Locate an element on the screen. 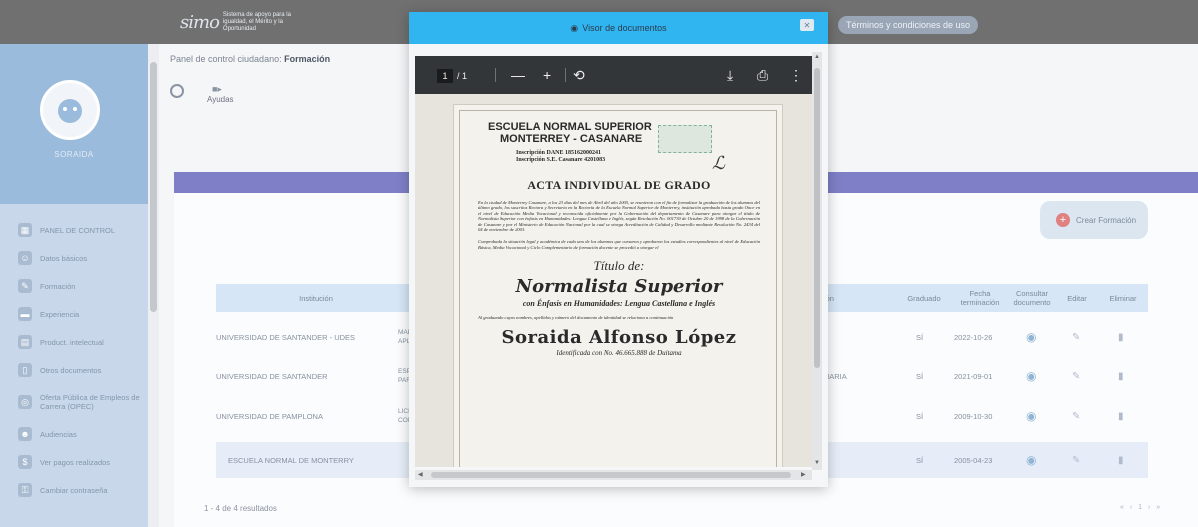  document-icon: ▯ is located at coordinates (25, 370).